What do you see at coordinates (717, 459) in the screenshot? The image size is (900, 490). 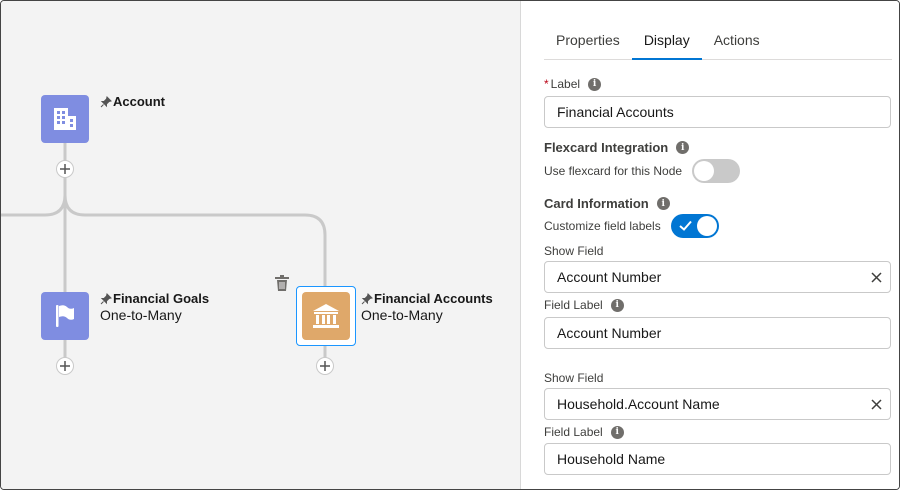 I see `field-label-input: Household Name` at bounding box center [717, 459].